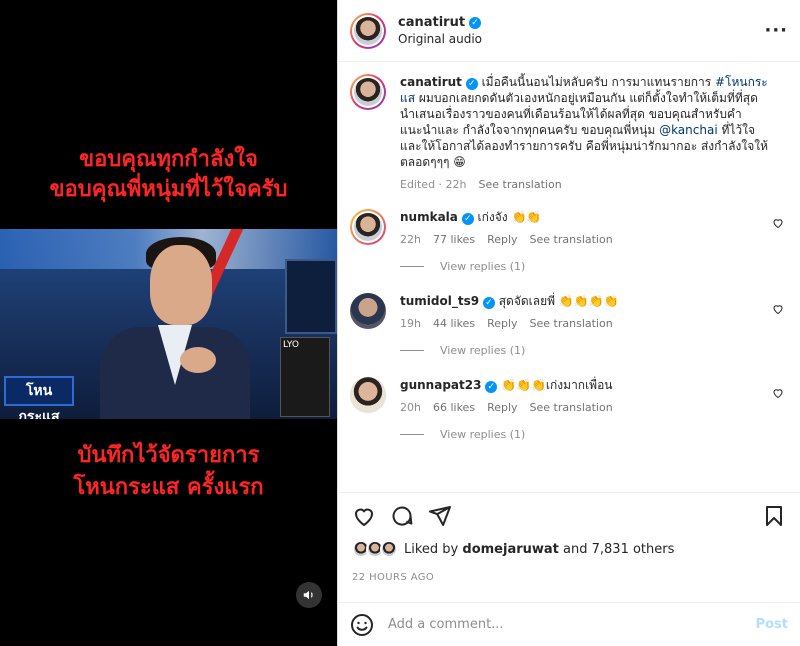 The height and width of the screenshot is (646, 800). What do you see at coordinates (557, 385) in the screenshot?
I see `comment-text: 👏👏👏เก่งมากเพื่อน` at bounding box center [557, 385].